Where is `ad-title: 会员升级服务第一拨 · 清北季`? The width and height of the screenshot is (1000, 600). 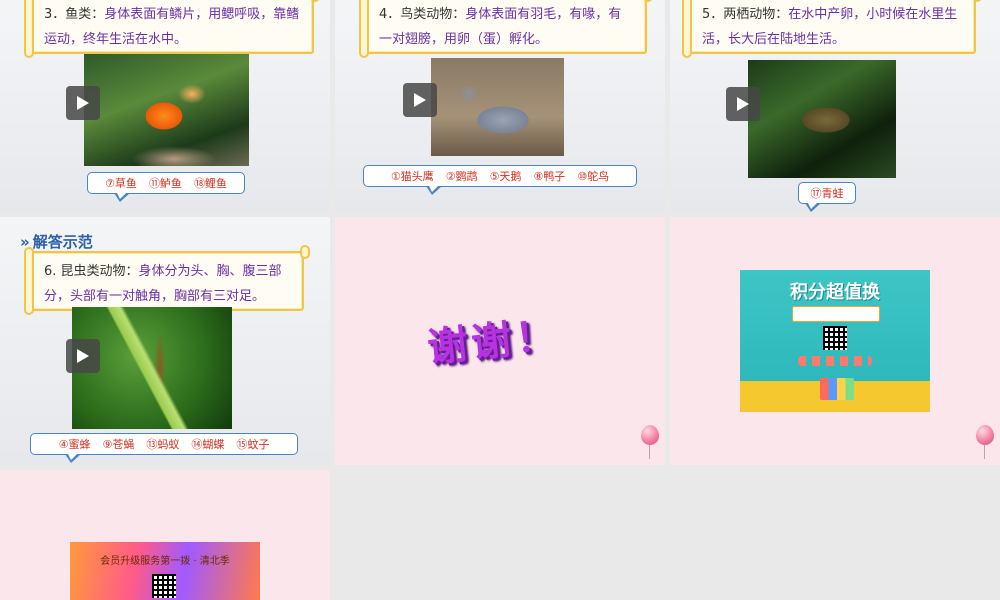 ad-title: 会员升级服务第一拨 · 清北季 is located at coordinates (165, 561).